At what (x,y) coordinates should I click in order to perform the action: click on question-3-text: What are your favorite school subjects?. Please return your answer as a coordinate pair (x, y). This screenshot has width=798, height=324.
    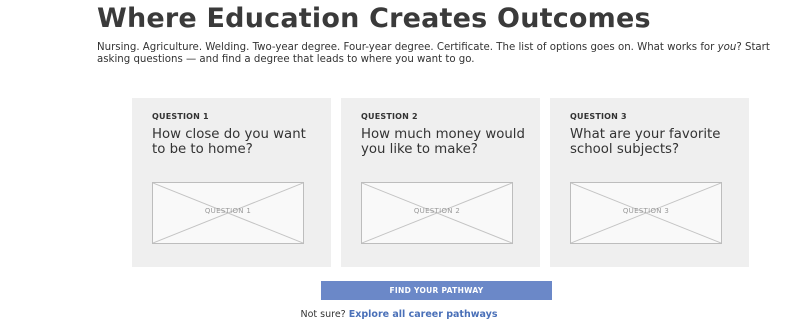
    Looking at the image, I should click on (645, 142).